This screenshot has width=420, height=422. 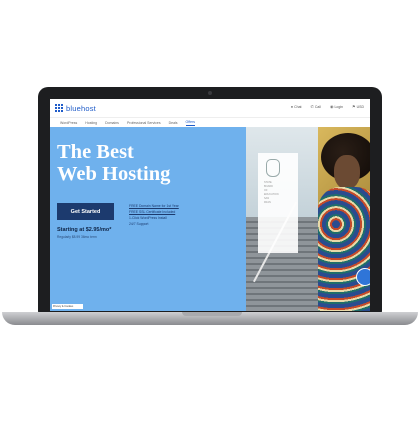 I want to click on nav-offers: Offers, so click(x=190, y=123).